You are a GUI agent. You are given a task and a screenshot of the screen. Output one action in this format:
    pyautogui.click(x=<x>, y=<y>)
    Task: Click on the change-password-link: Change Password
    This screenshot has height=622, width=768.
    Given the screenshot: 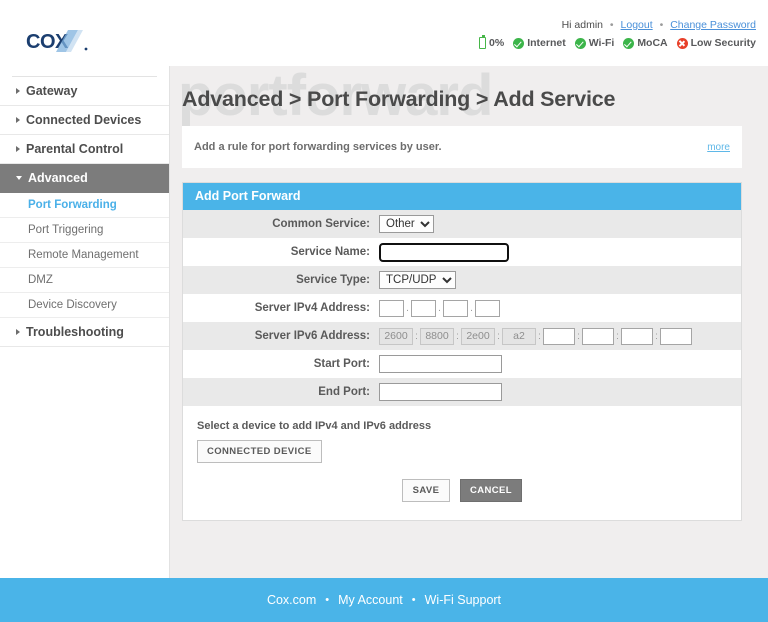 What is the action you would take?
    pyautogui.click(x=713, y=25)
    